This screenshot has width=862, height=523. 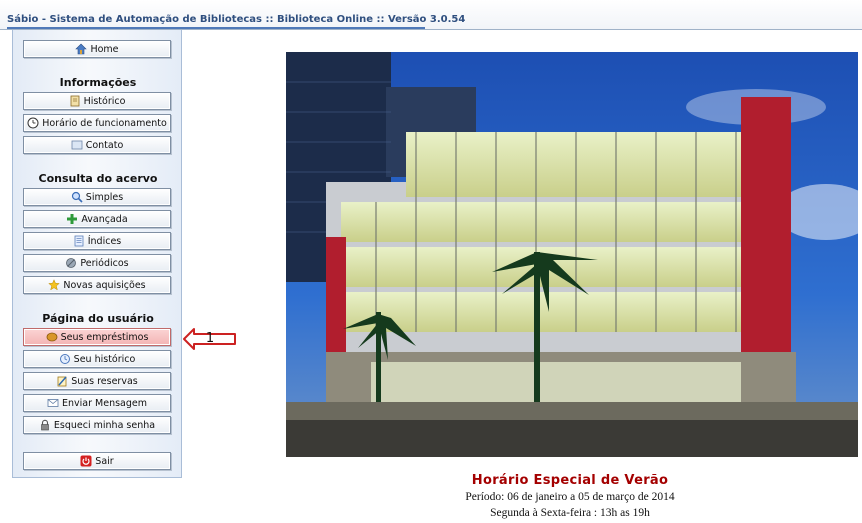 What do you see at coordinates (104, 403) in the screenshot?
I see `enviar-mensagem-label: Enviar Mensagem` at bounding box center [104, 403].